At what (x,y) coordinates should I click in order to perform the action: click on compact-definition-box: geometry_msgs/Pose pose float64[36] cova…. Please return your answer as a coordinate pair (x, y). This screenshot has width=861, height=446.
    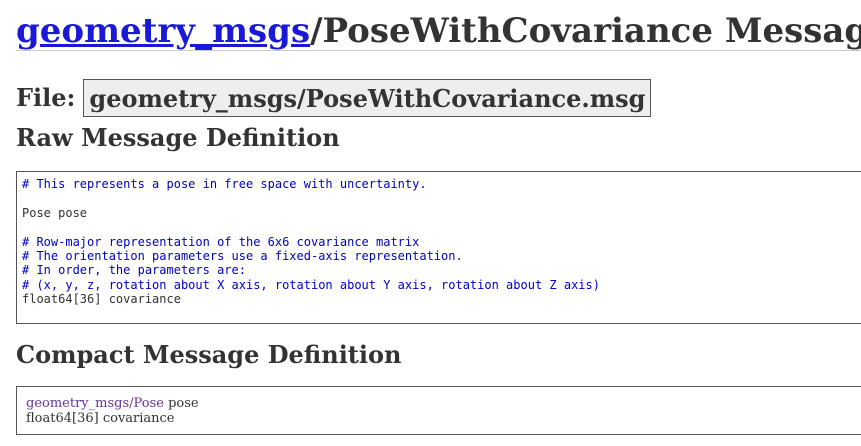
    Looking at the image, I should click on (438, 410).